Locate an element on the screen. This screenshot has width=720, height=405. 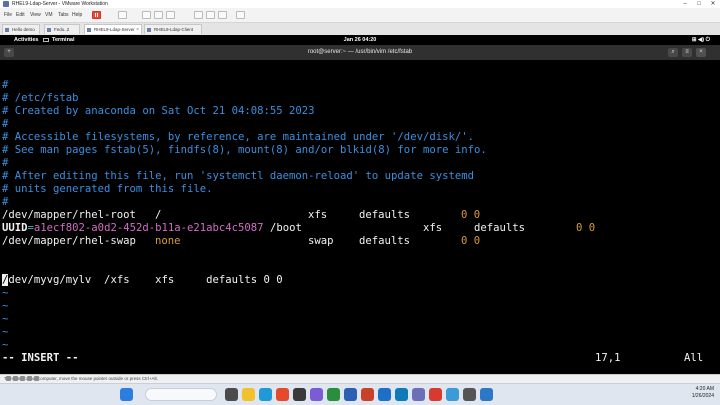
menu-view: View is located at coordinates (35, 15).